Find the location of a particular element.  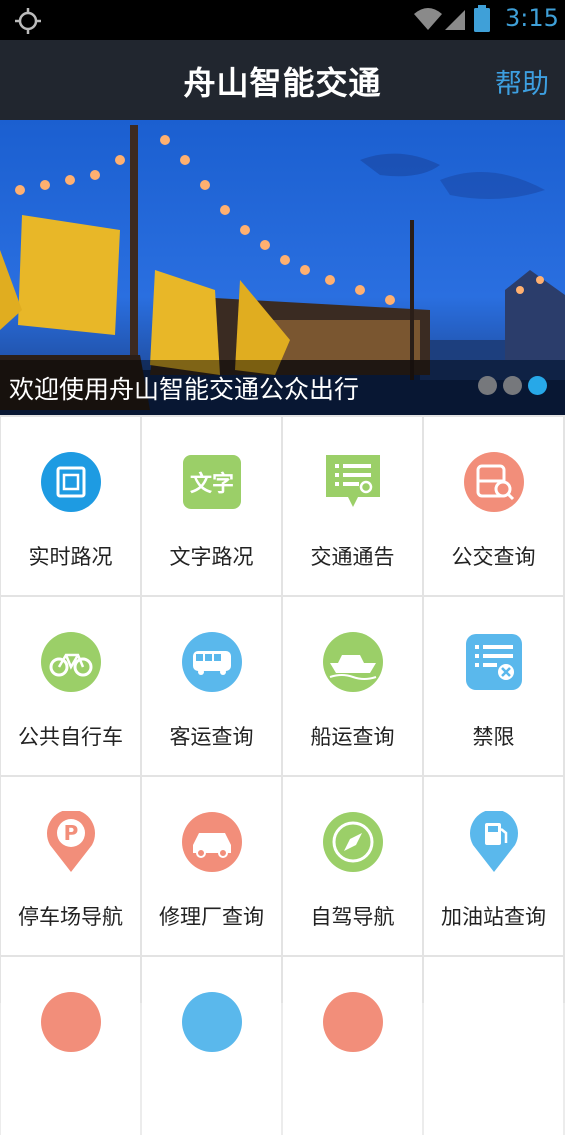

text-icon: 文字 is located at coordinates (212, 482).